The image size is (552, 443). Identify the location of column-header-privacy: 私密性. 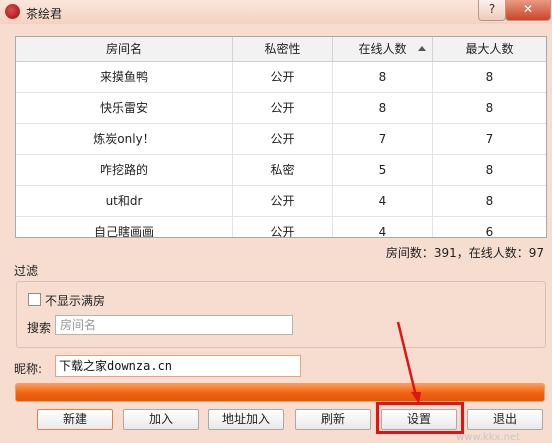
(283, 49).